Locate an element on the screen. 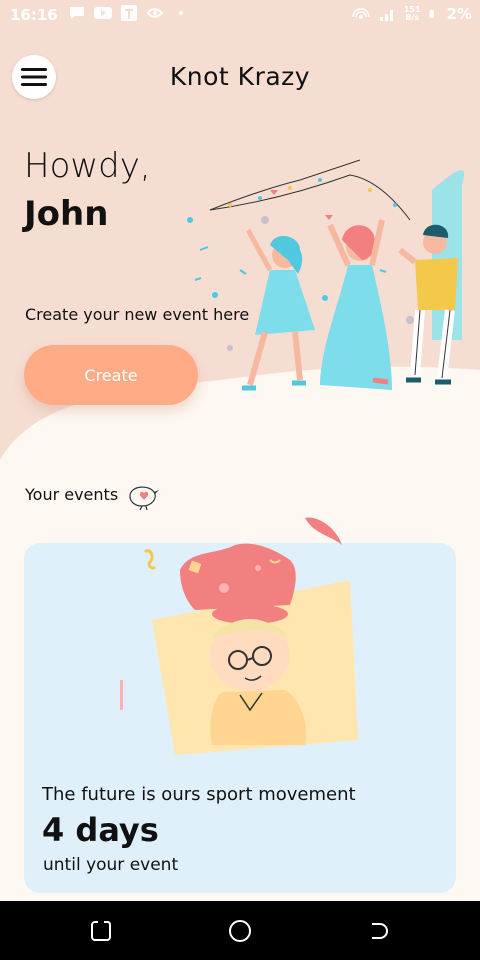 The image size is (480, 960). dot-icon is located at coordinates (181, 13).